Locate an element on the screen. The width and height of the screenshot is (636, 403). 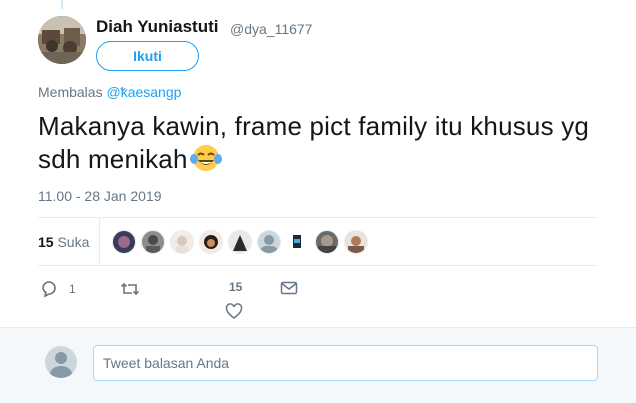
likes-count: 15 Suka is located at coordinates (63, 242).